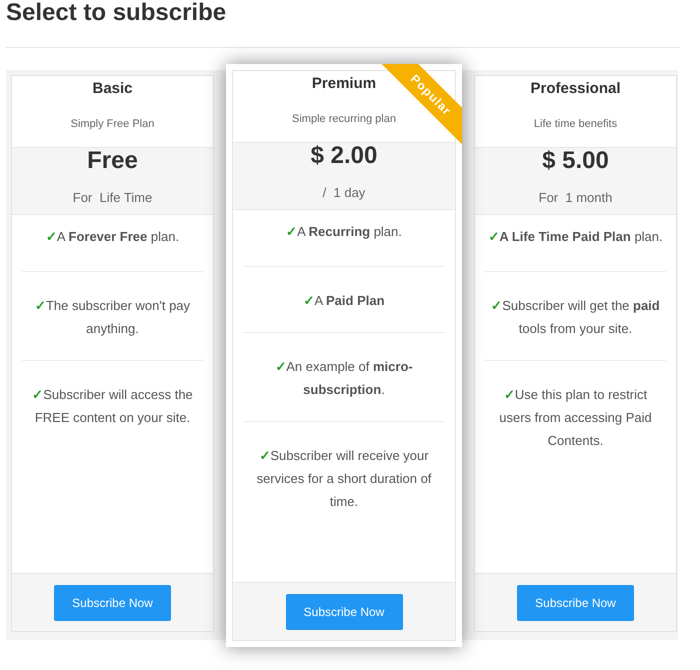 The image size is (700, 670). I want to click on plan-title: Basic, so click(112, 89).